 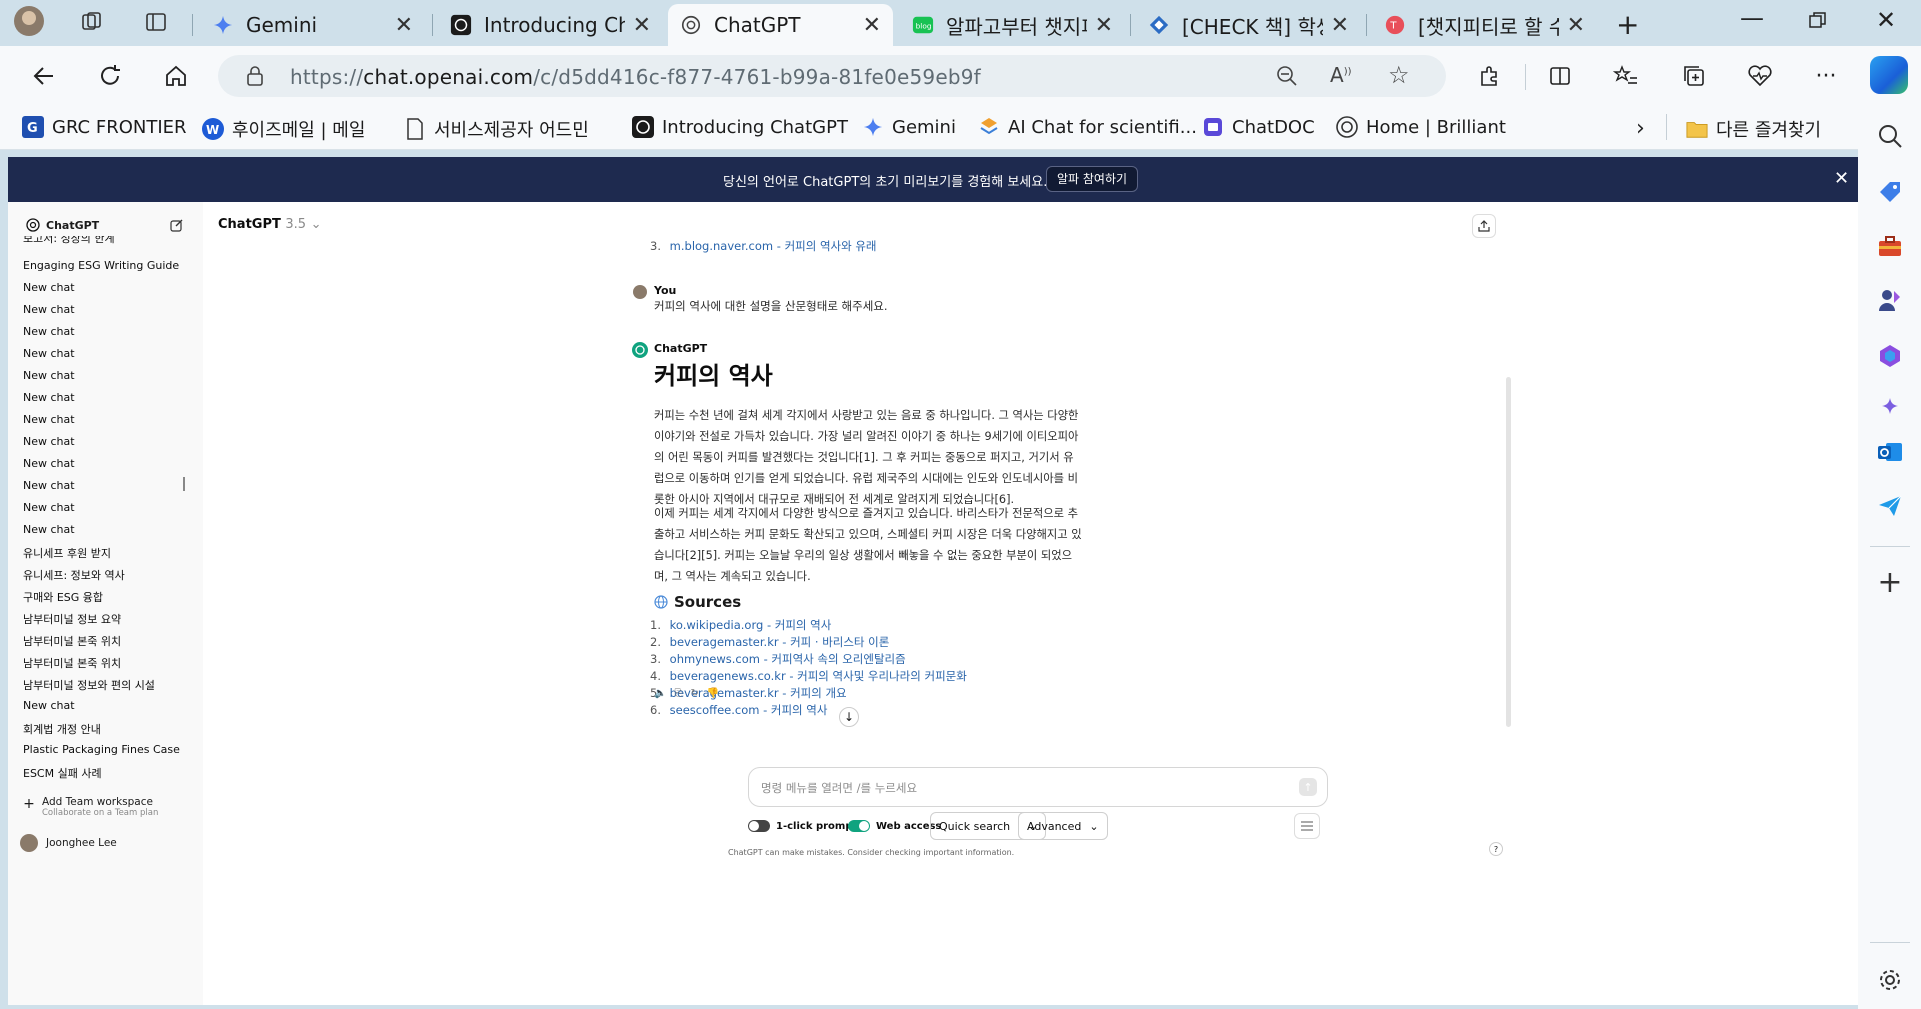 What do you see at coordinates (1841, 178) in the screenshot?
I see `close-banner-icon: ✕` at bounding box center [1841, 178].